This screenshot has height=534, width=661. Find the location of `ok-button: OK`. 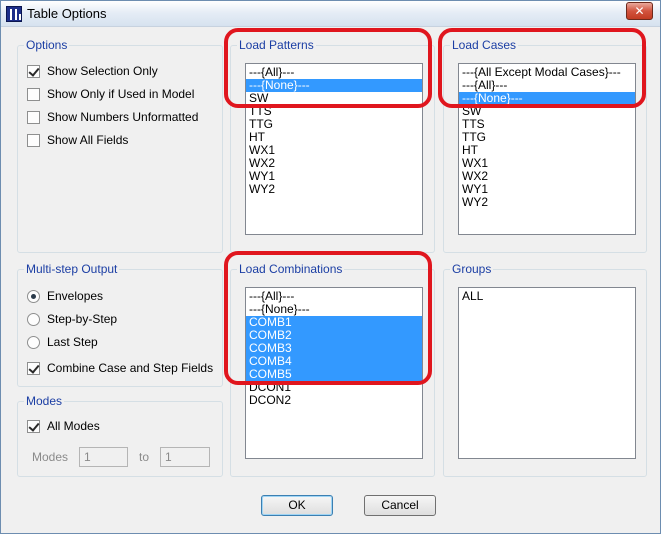

ok-button: OK is located at coordinates (297, 505).